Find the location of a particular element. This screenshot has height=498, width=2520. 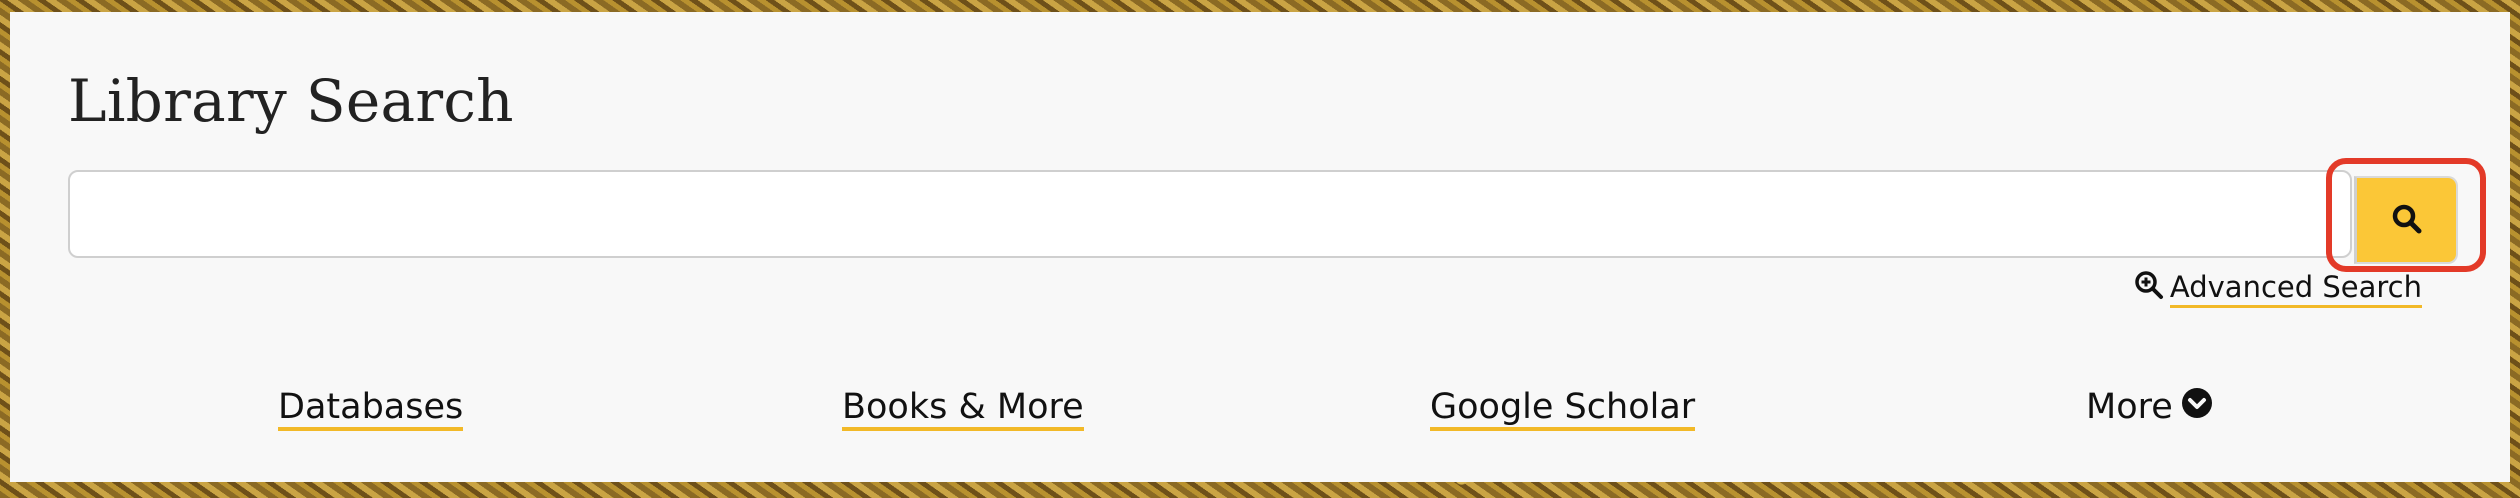

search-button is located at coordinates (2406, 220).